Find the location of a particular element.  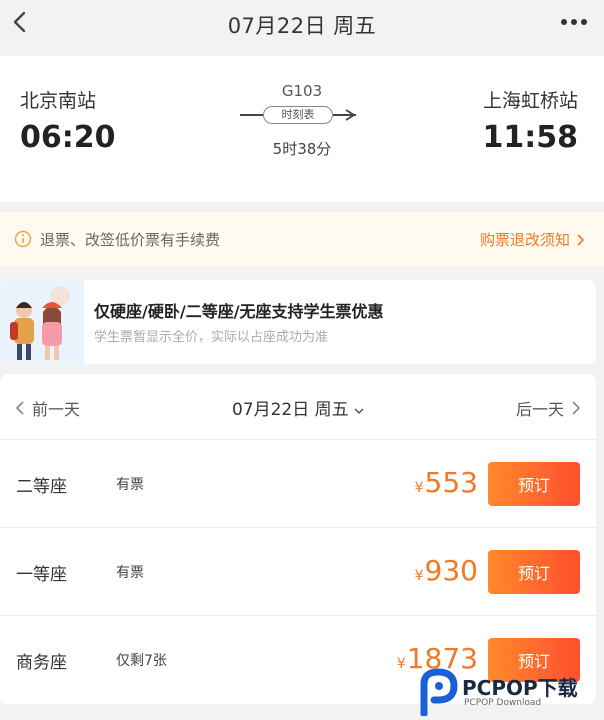

watermark-title: PCPOP下载 is located at coordinates (520, 688).